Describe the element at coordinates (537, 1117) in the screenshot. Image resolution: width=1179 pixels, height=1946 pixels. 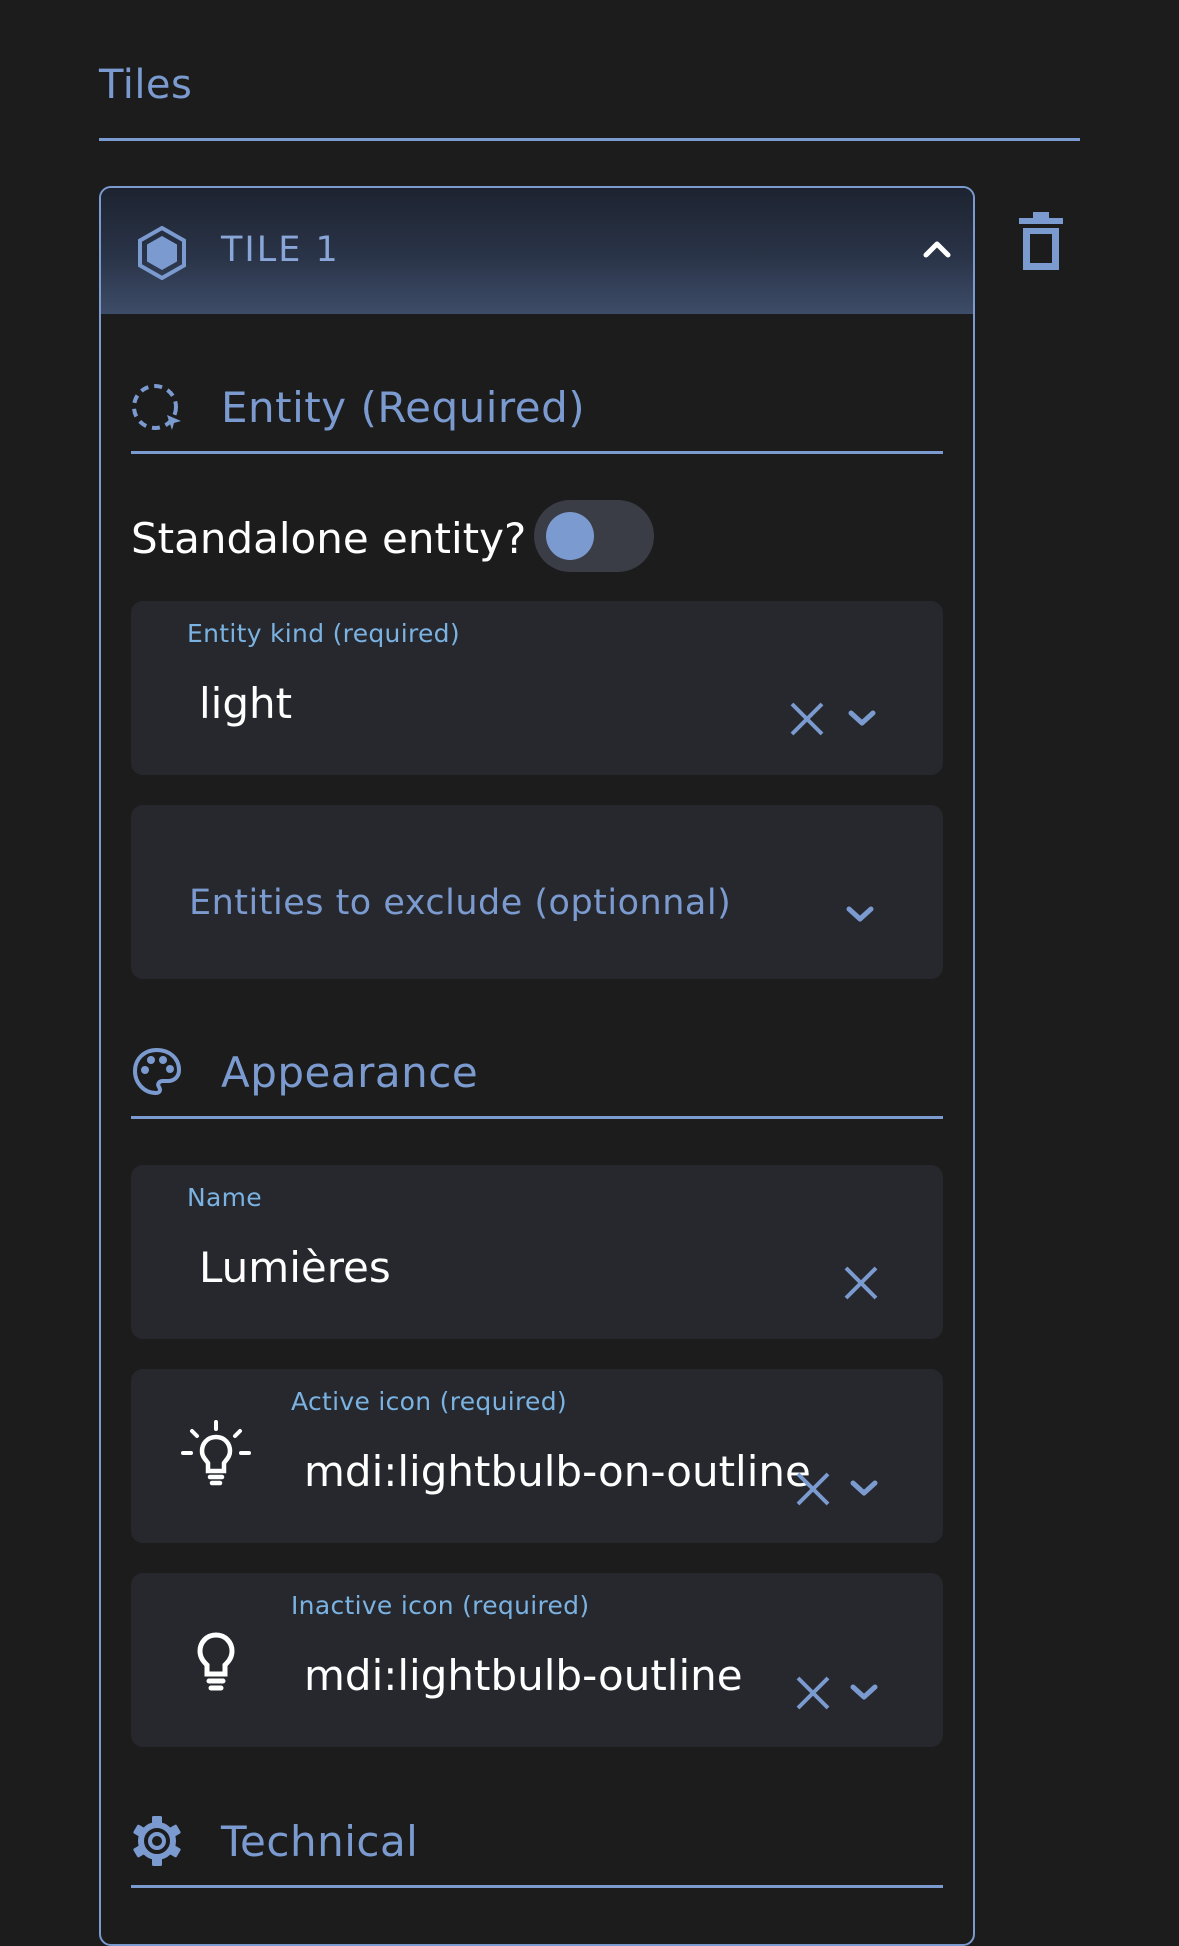
I see `appearance-subsection-divider` at that location.